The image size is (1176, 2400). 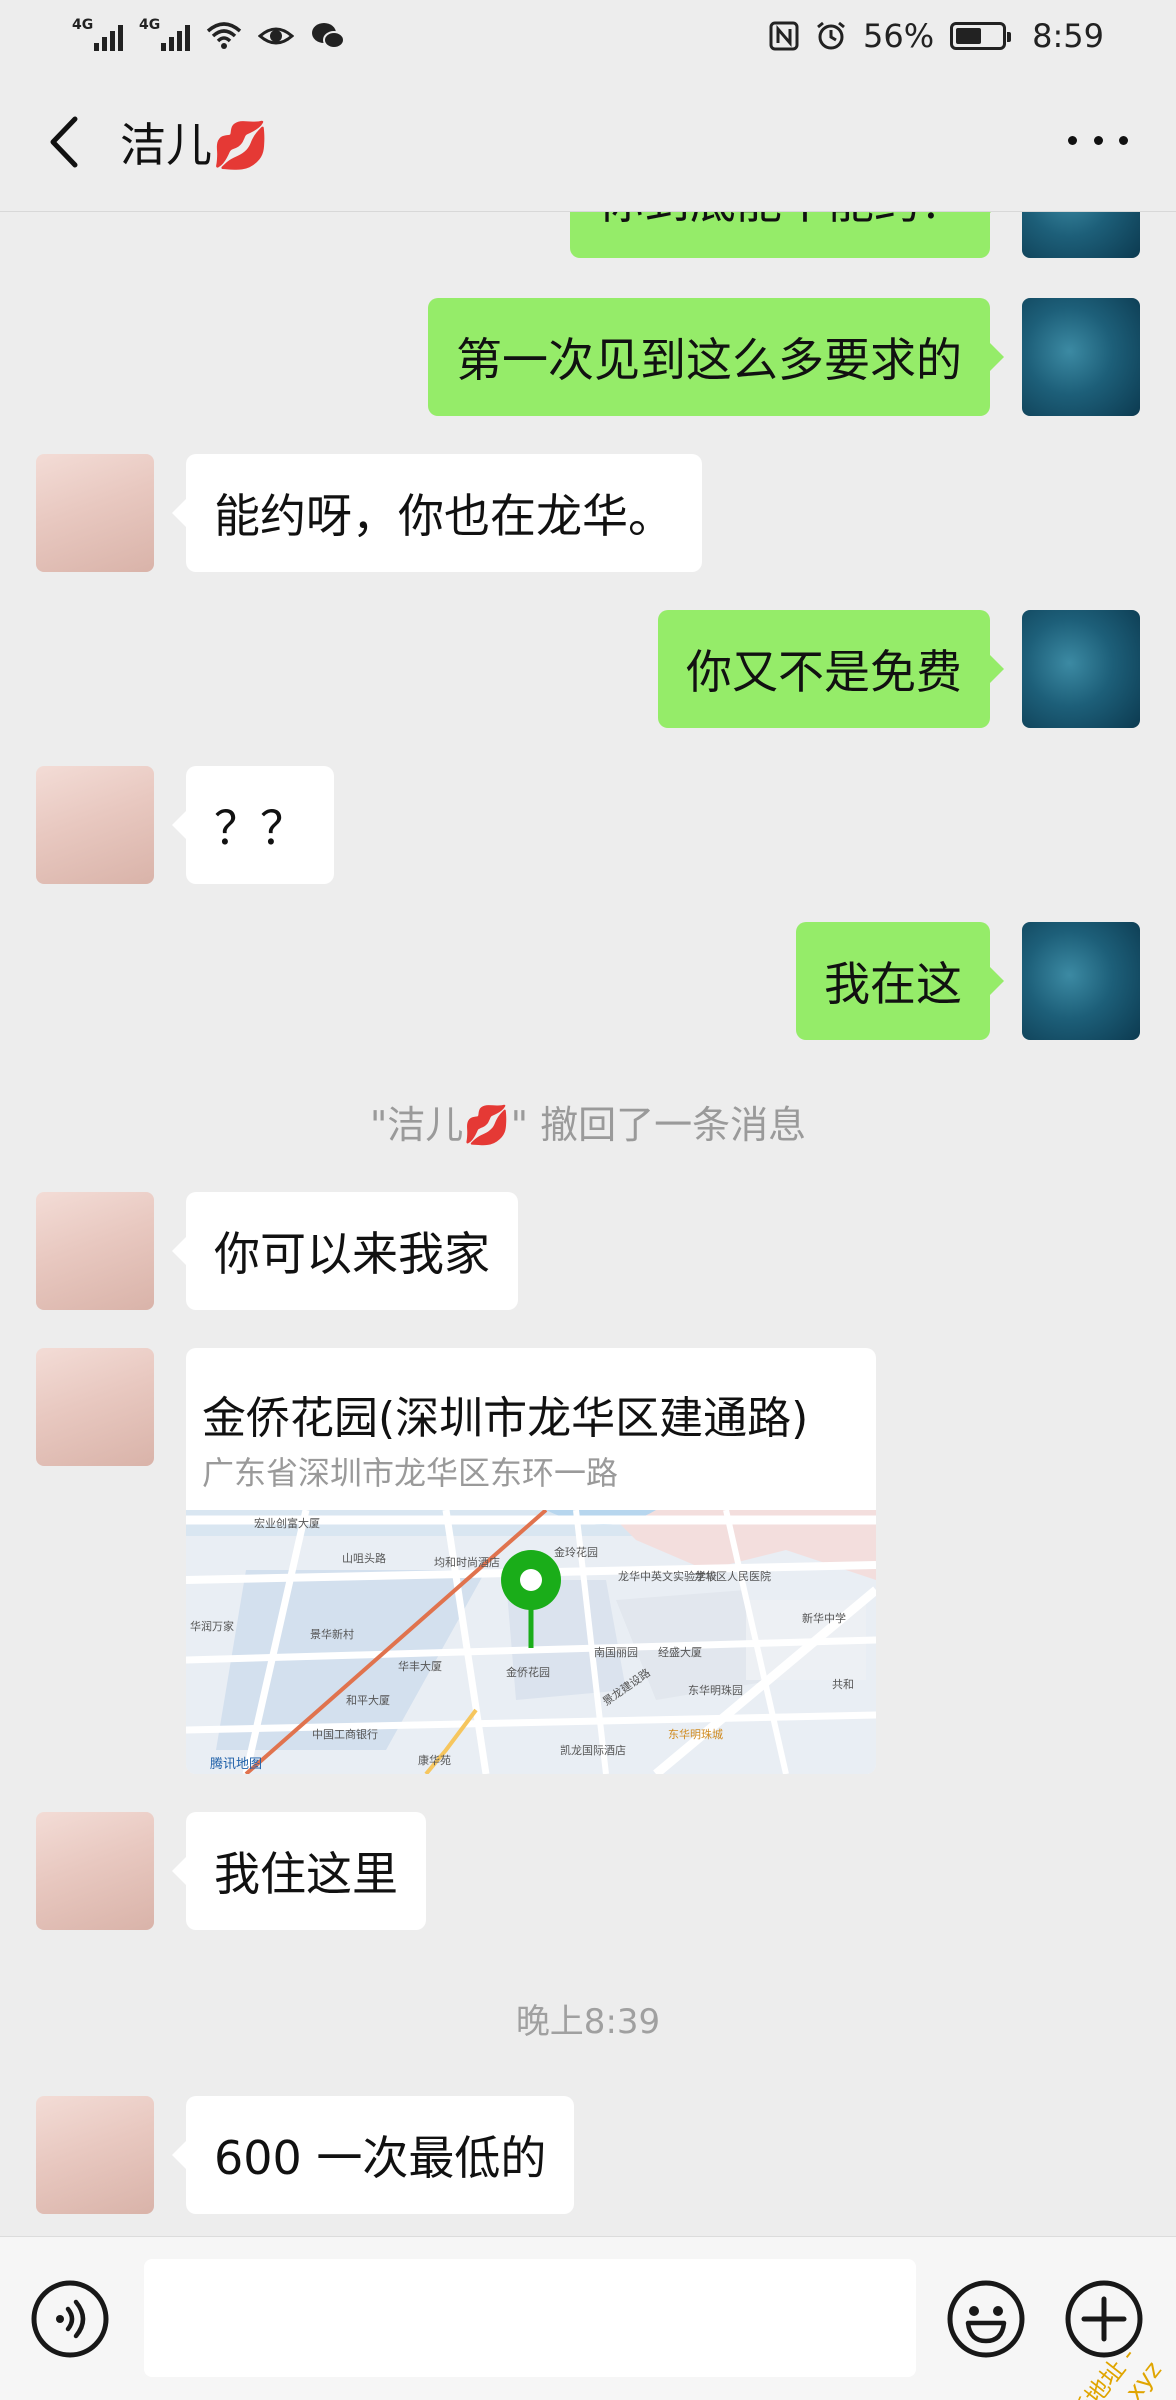 I want to click on map-label: 共和, so click(x=843, y=1684).